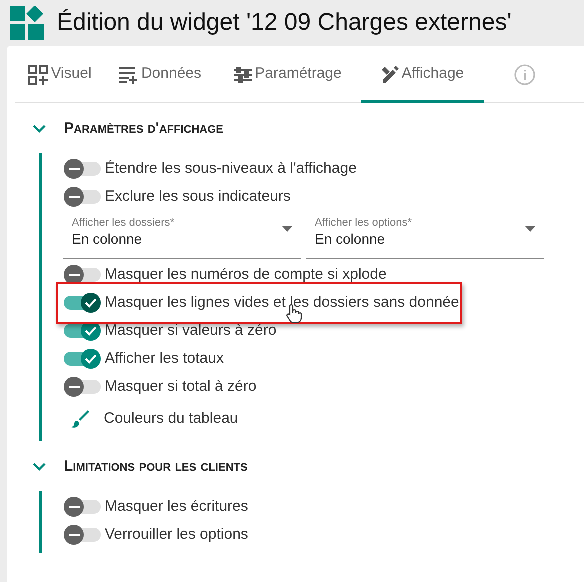 The height and width of the screenshot is (582, 584). Describe the element at coordinates (389, 75) in the screenshot. I see `pencil-ruler-icon` at that location.